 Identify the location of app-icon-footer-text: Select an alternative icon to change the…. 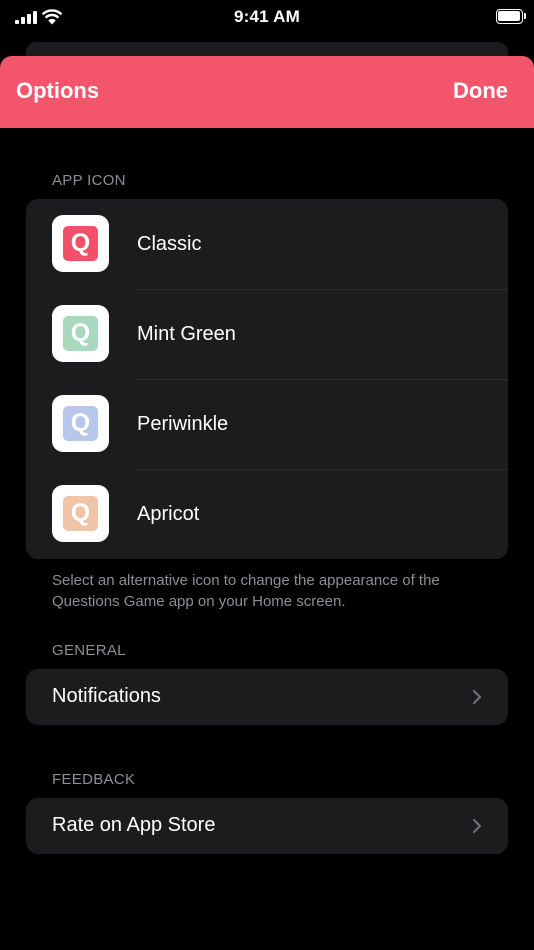
(246, 591).